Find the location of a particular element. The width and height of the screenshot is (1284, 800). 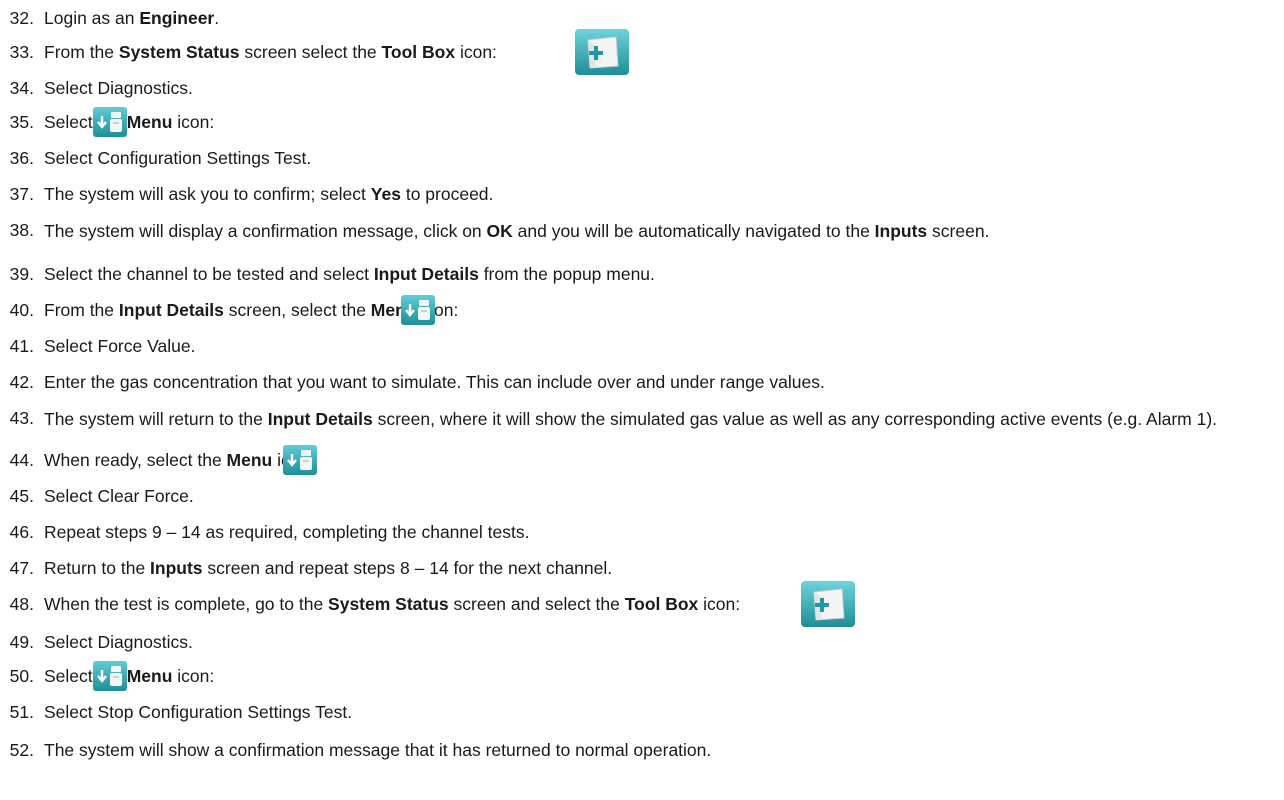

text-run: screen select the is located at coordinates (310, 52).